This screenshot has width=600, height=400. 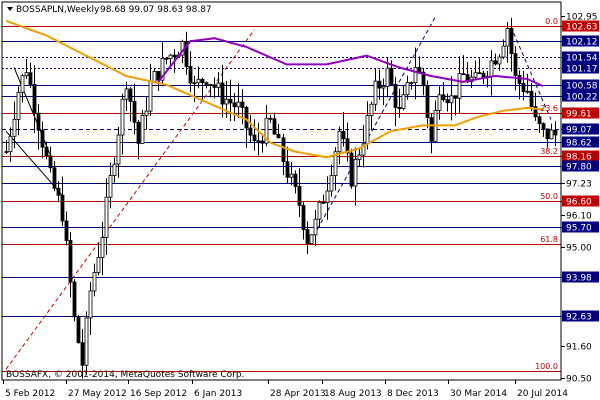 What do you see at coordinates (549, 151) in the screenshot?
I see `fib-level-label-2: 38.2` at bounding box center [549, 151].